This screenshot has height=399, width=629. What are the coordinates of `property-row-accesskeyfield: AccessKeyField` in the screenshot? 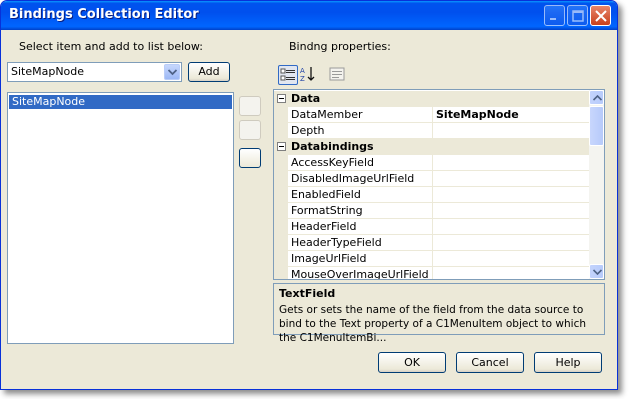 It's located at (432, 163).